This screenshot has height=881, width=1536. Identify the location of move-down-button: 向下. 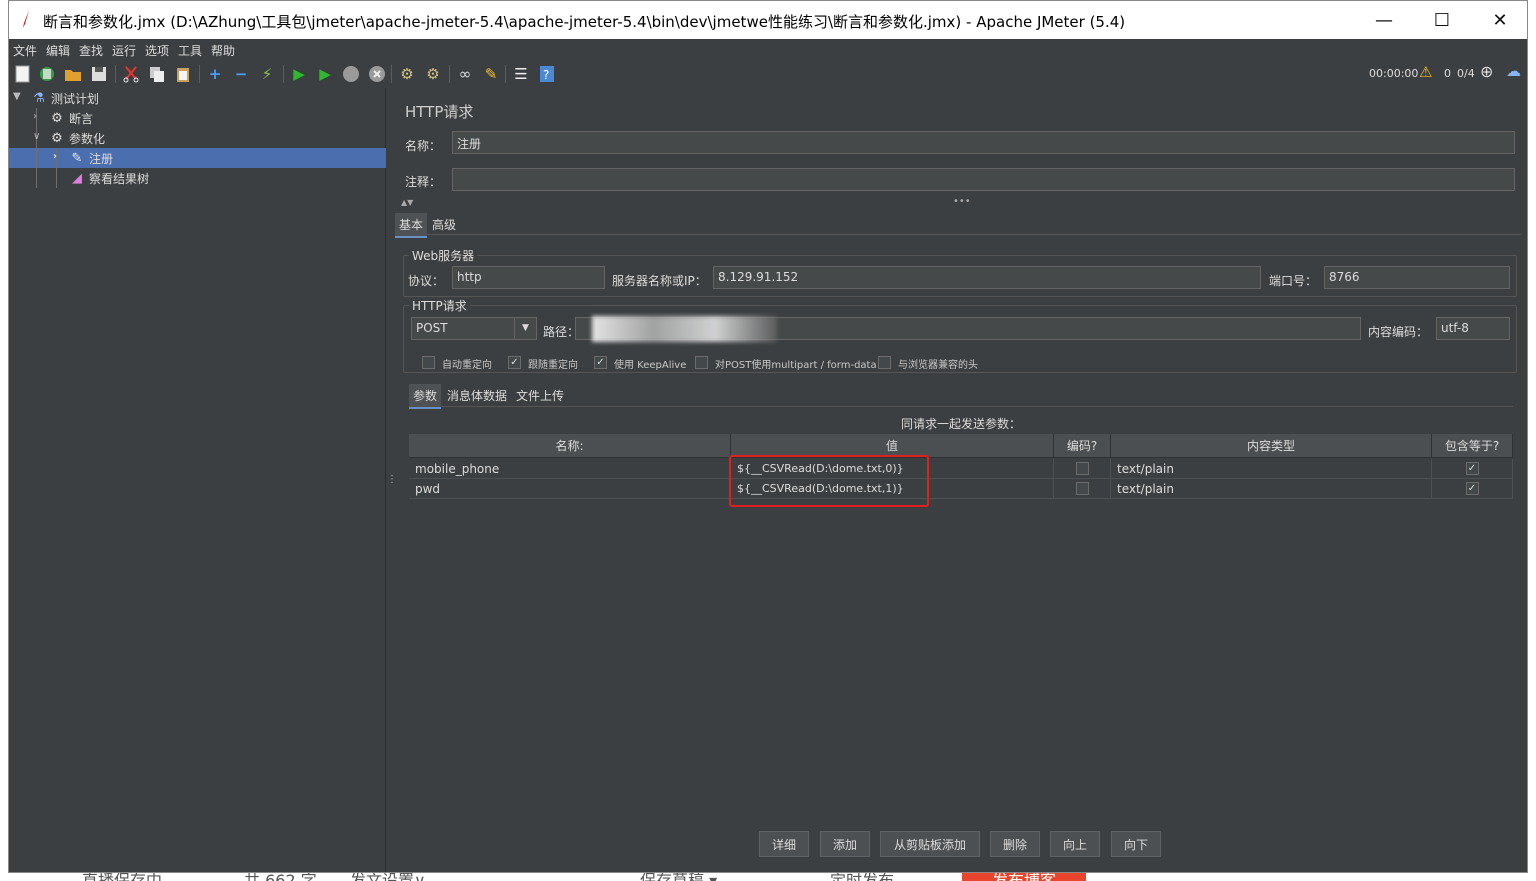
(1136, 844).